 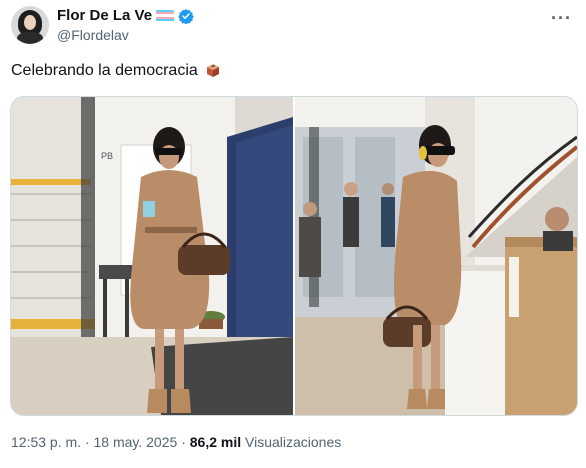 I want to click on display-name: Flor De La Ve, so click(x=104, y=15).